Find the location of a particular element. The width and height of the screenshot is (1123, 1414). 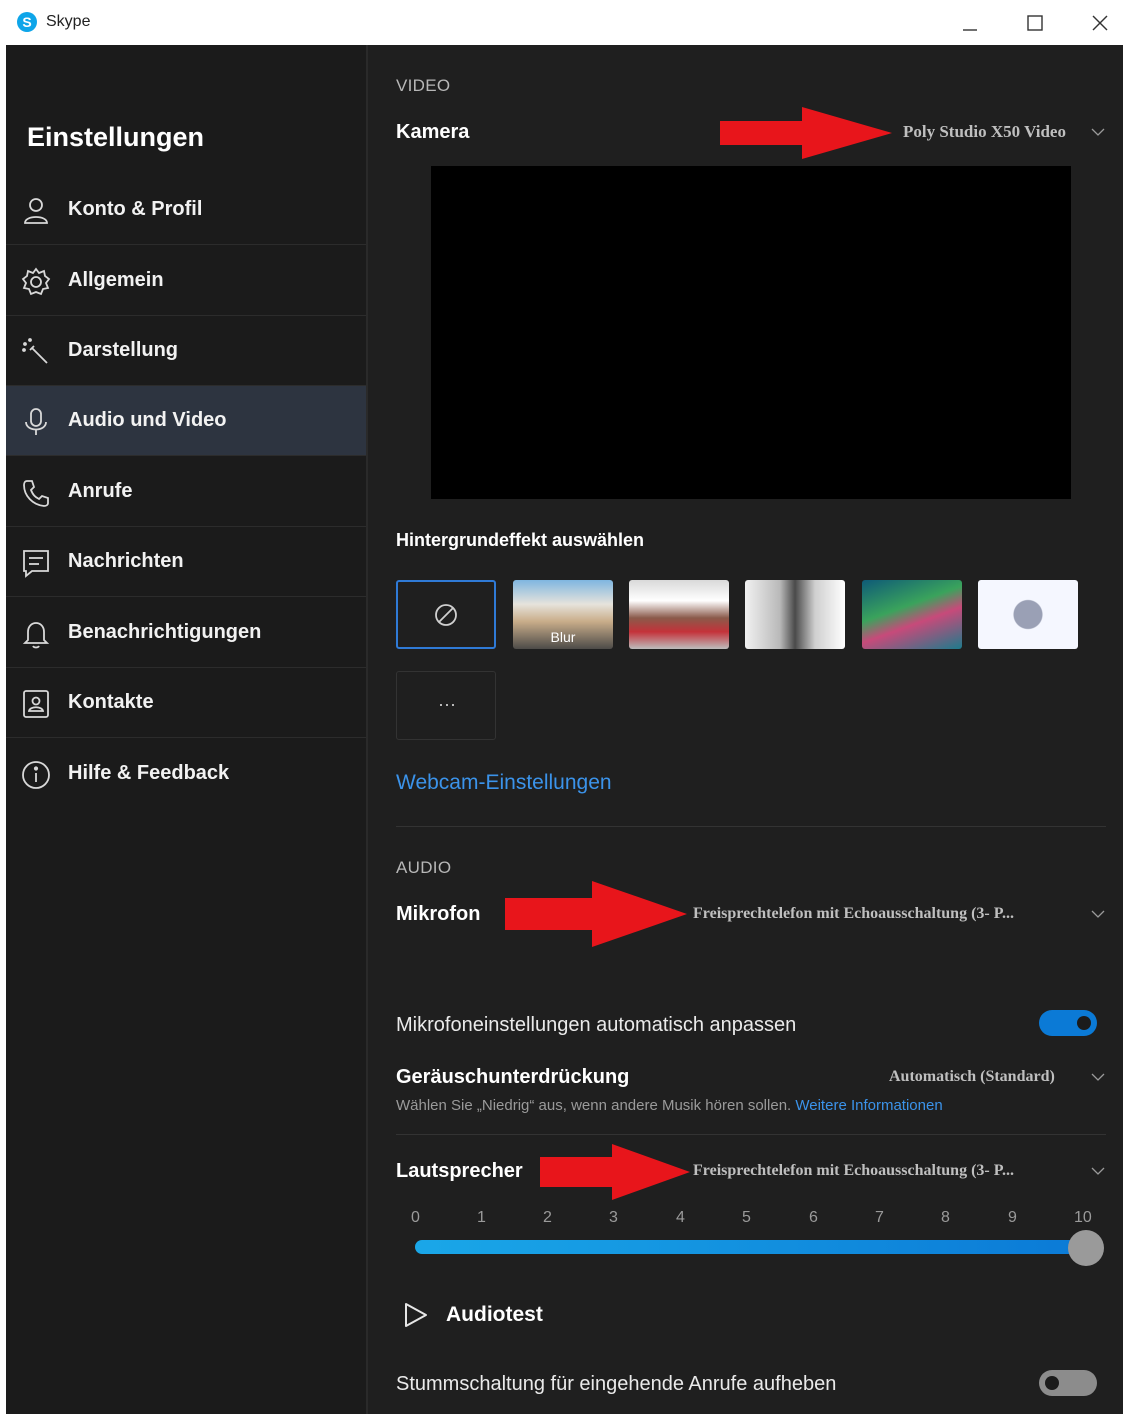

effect-playroom-background is located at coordinates (912, 614).